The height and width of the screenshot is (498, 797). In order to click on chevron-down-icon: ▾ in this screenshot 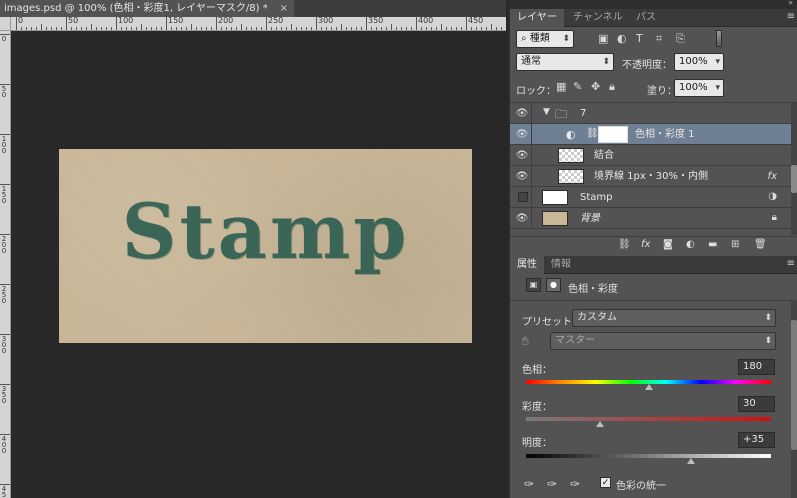, I will do `click(717, 88)`.